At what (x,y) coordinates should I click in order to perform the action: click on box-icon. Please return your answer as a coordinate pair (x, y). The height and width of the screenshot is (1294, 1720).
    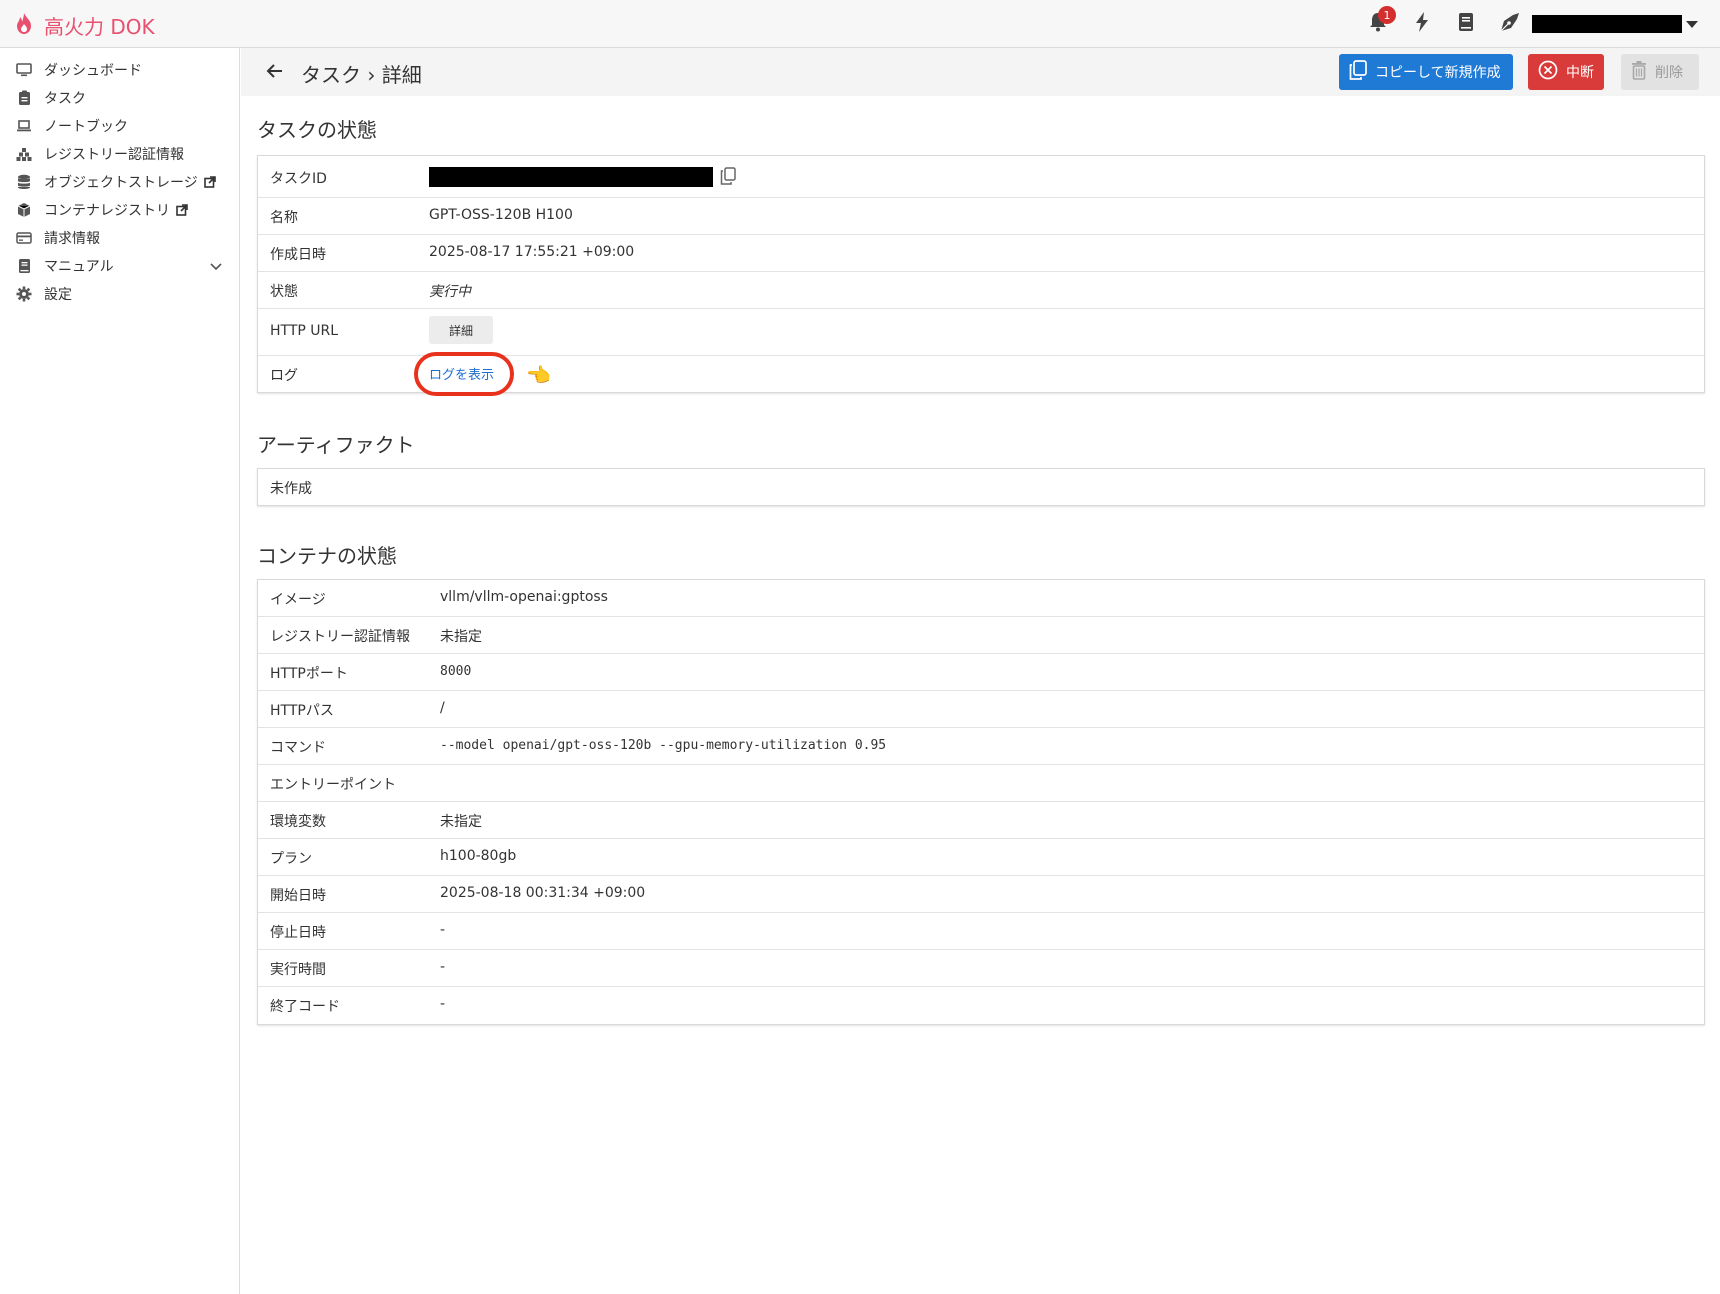
    Looking at the image, I should click on (24, 210).